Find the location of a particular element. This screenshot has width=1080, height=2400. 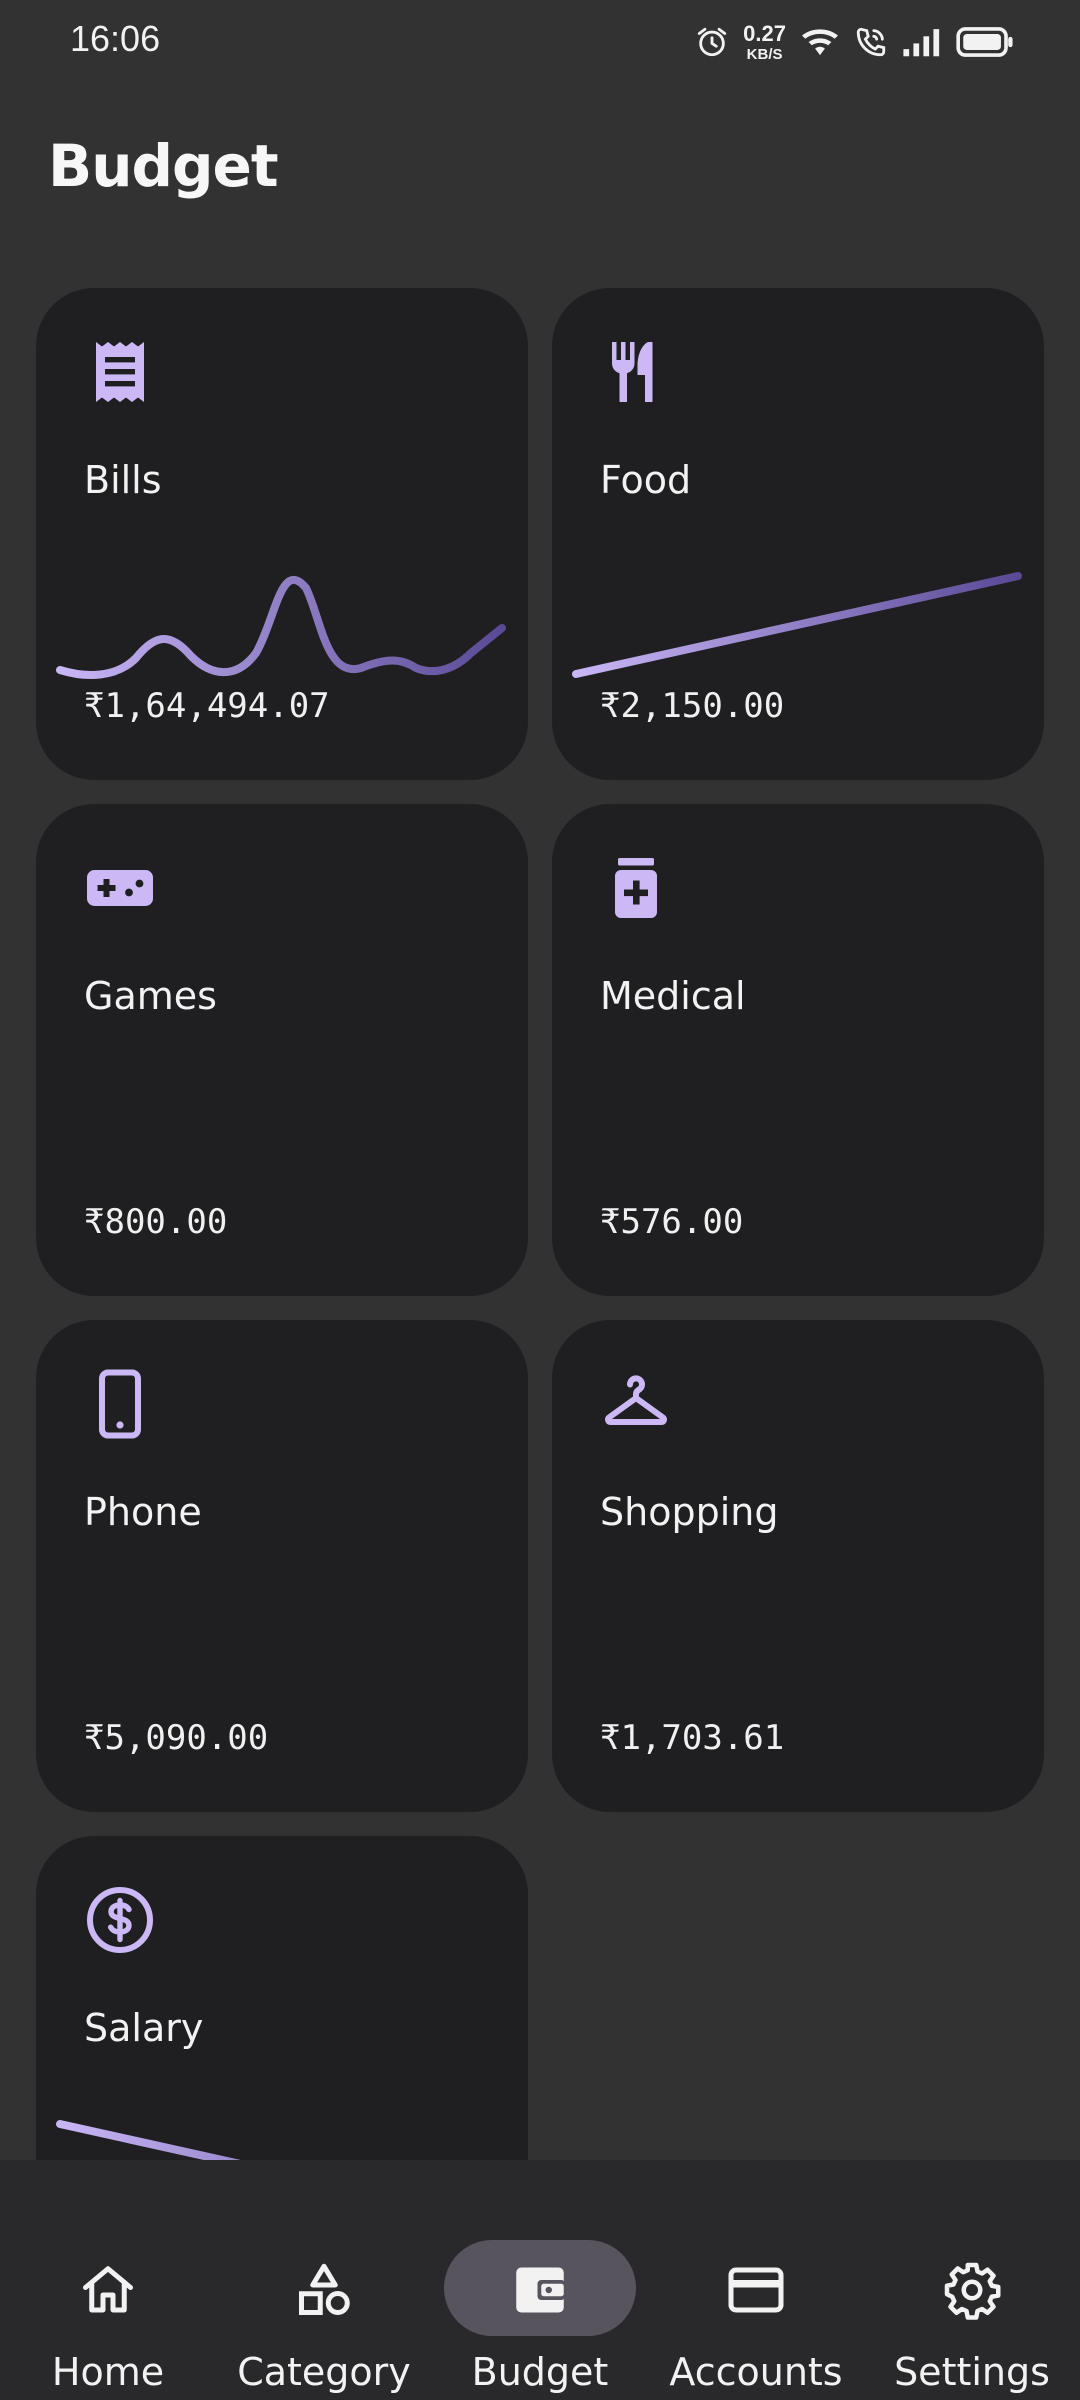

status-bar: 16:06 0.27 KB/S is located at coordinates (540, 42).